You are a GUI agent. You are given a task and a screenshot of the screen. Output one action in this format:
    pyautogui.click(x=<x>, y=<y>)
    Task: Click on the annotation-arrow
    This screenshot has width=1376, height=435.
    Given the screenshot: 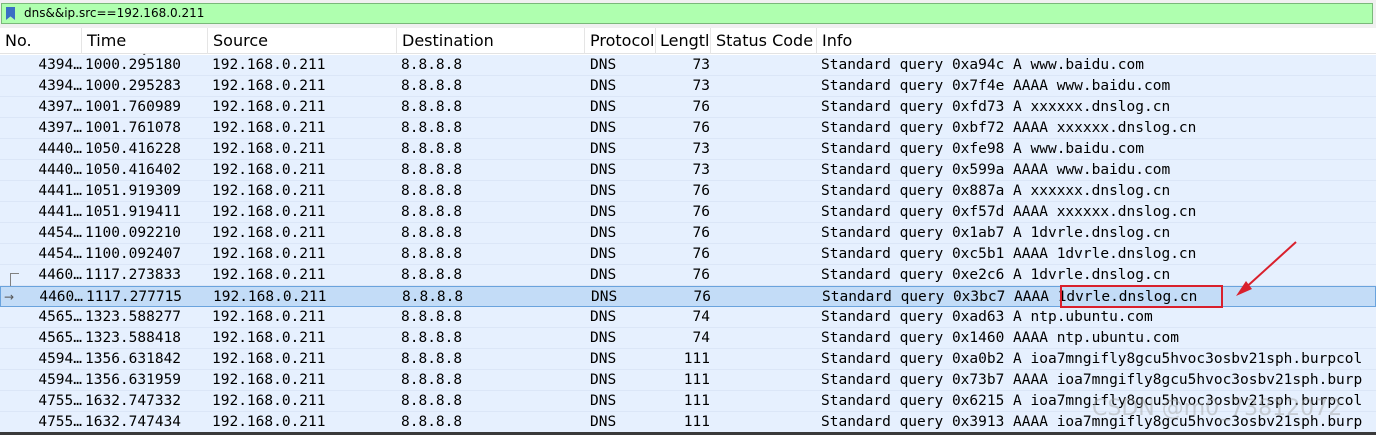 What is the action you would take?
    pyautogui.click(x=1266, y=268)
    